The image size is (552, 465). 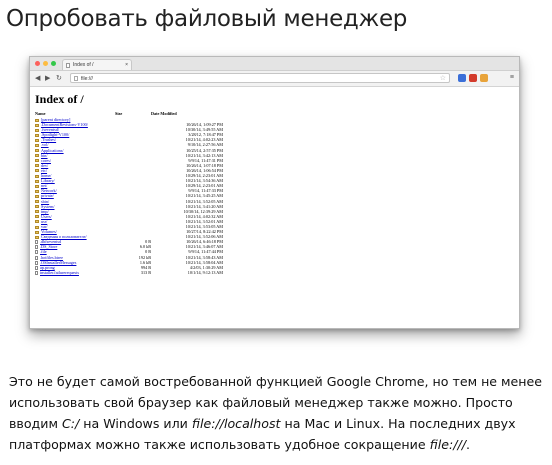 I want to click on page-heading: Опробовать файловый менеджер, so click(x=207, y=19).